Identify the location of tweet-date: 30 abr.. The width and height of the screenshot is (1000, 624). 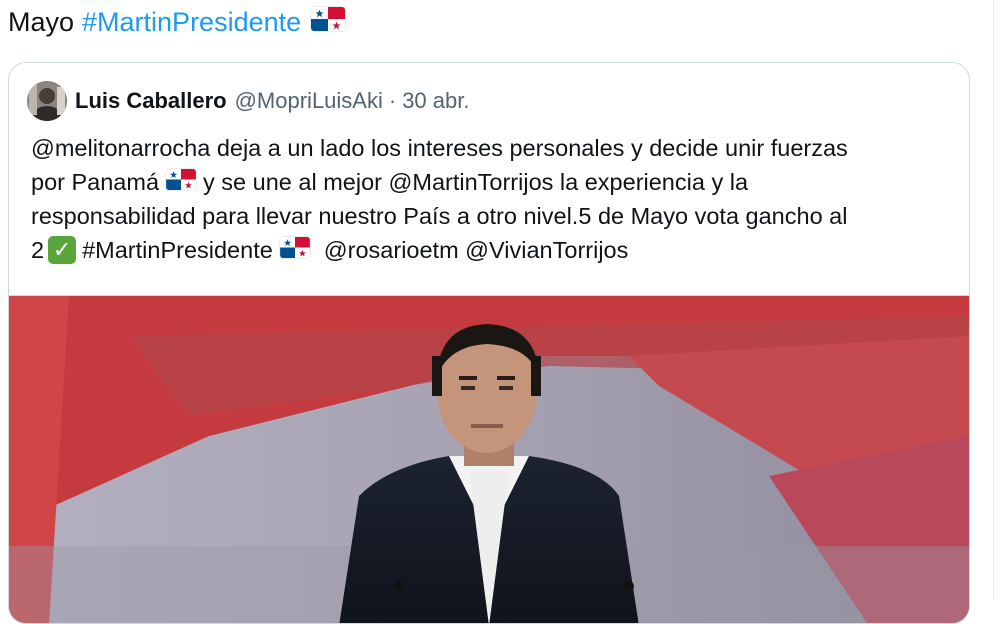
(435, 101).